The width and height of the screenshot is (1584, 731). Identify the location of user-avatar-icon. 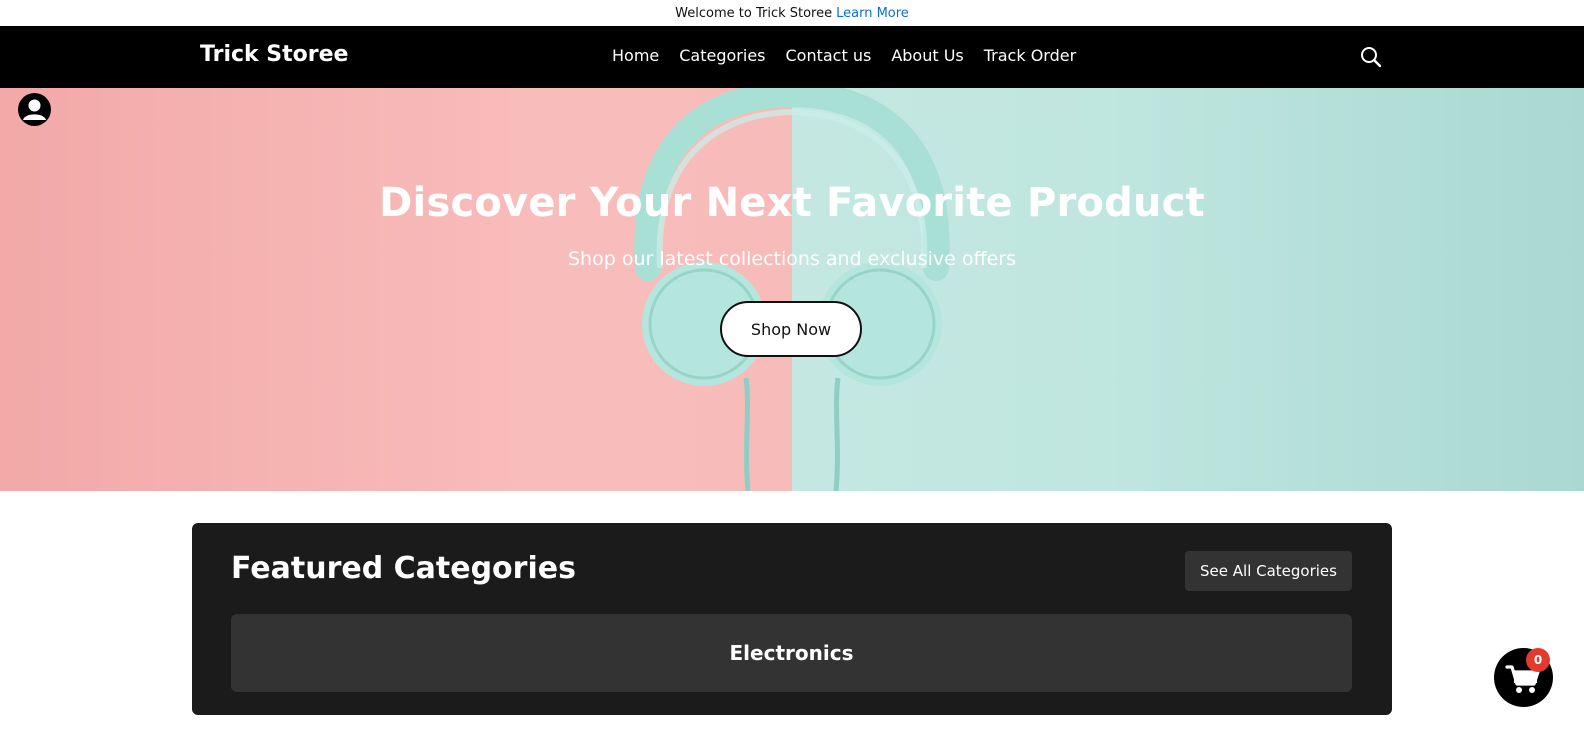
(34, 109).